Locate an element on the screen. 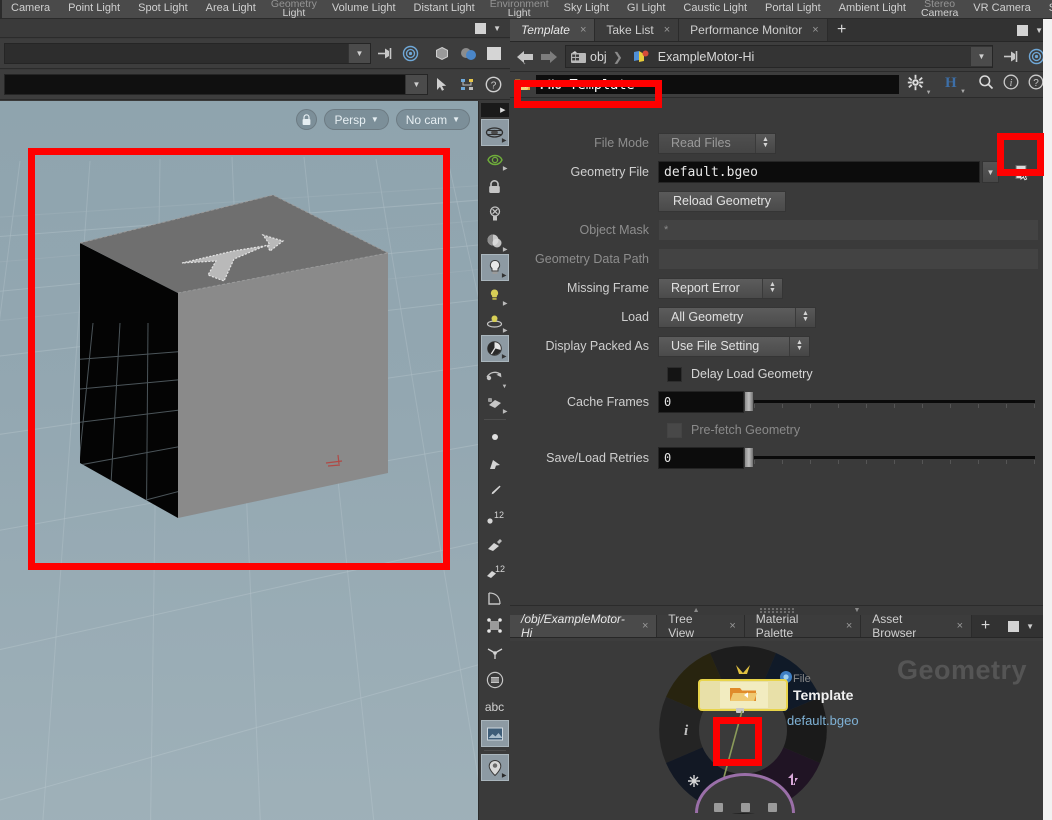 This screenshot has height=820, width=1052. geometry-file-input: default.bgeo is located at coordinates (819, 172).